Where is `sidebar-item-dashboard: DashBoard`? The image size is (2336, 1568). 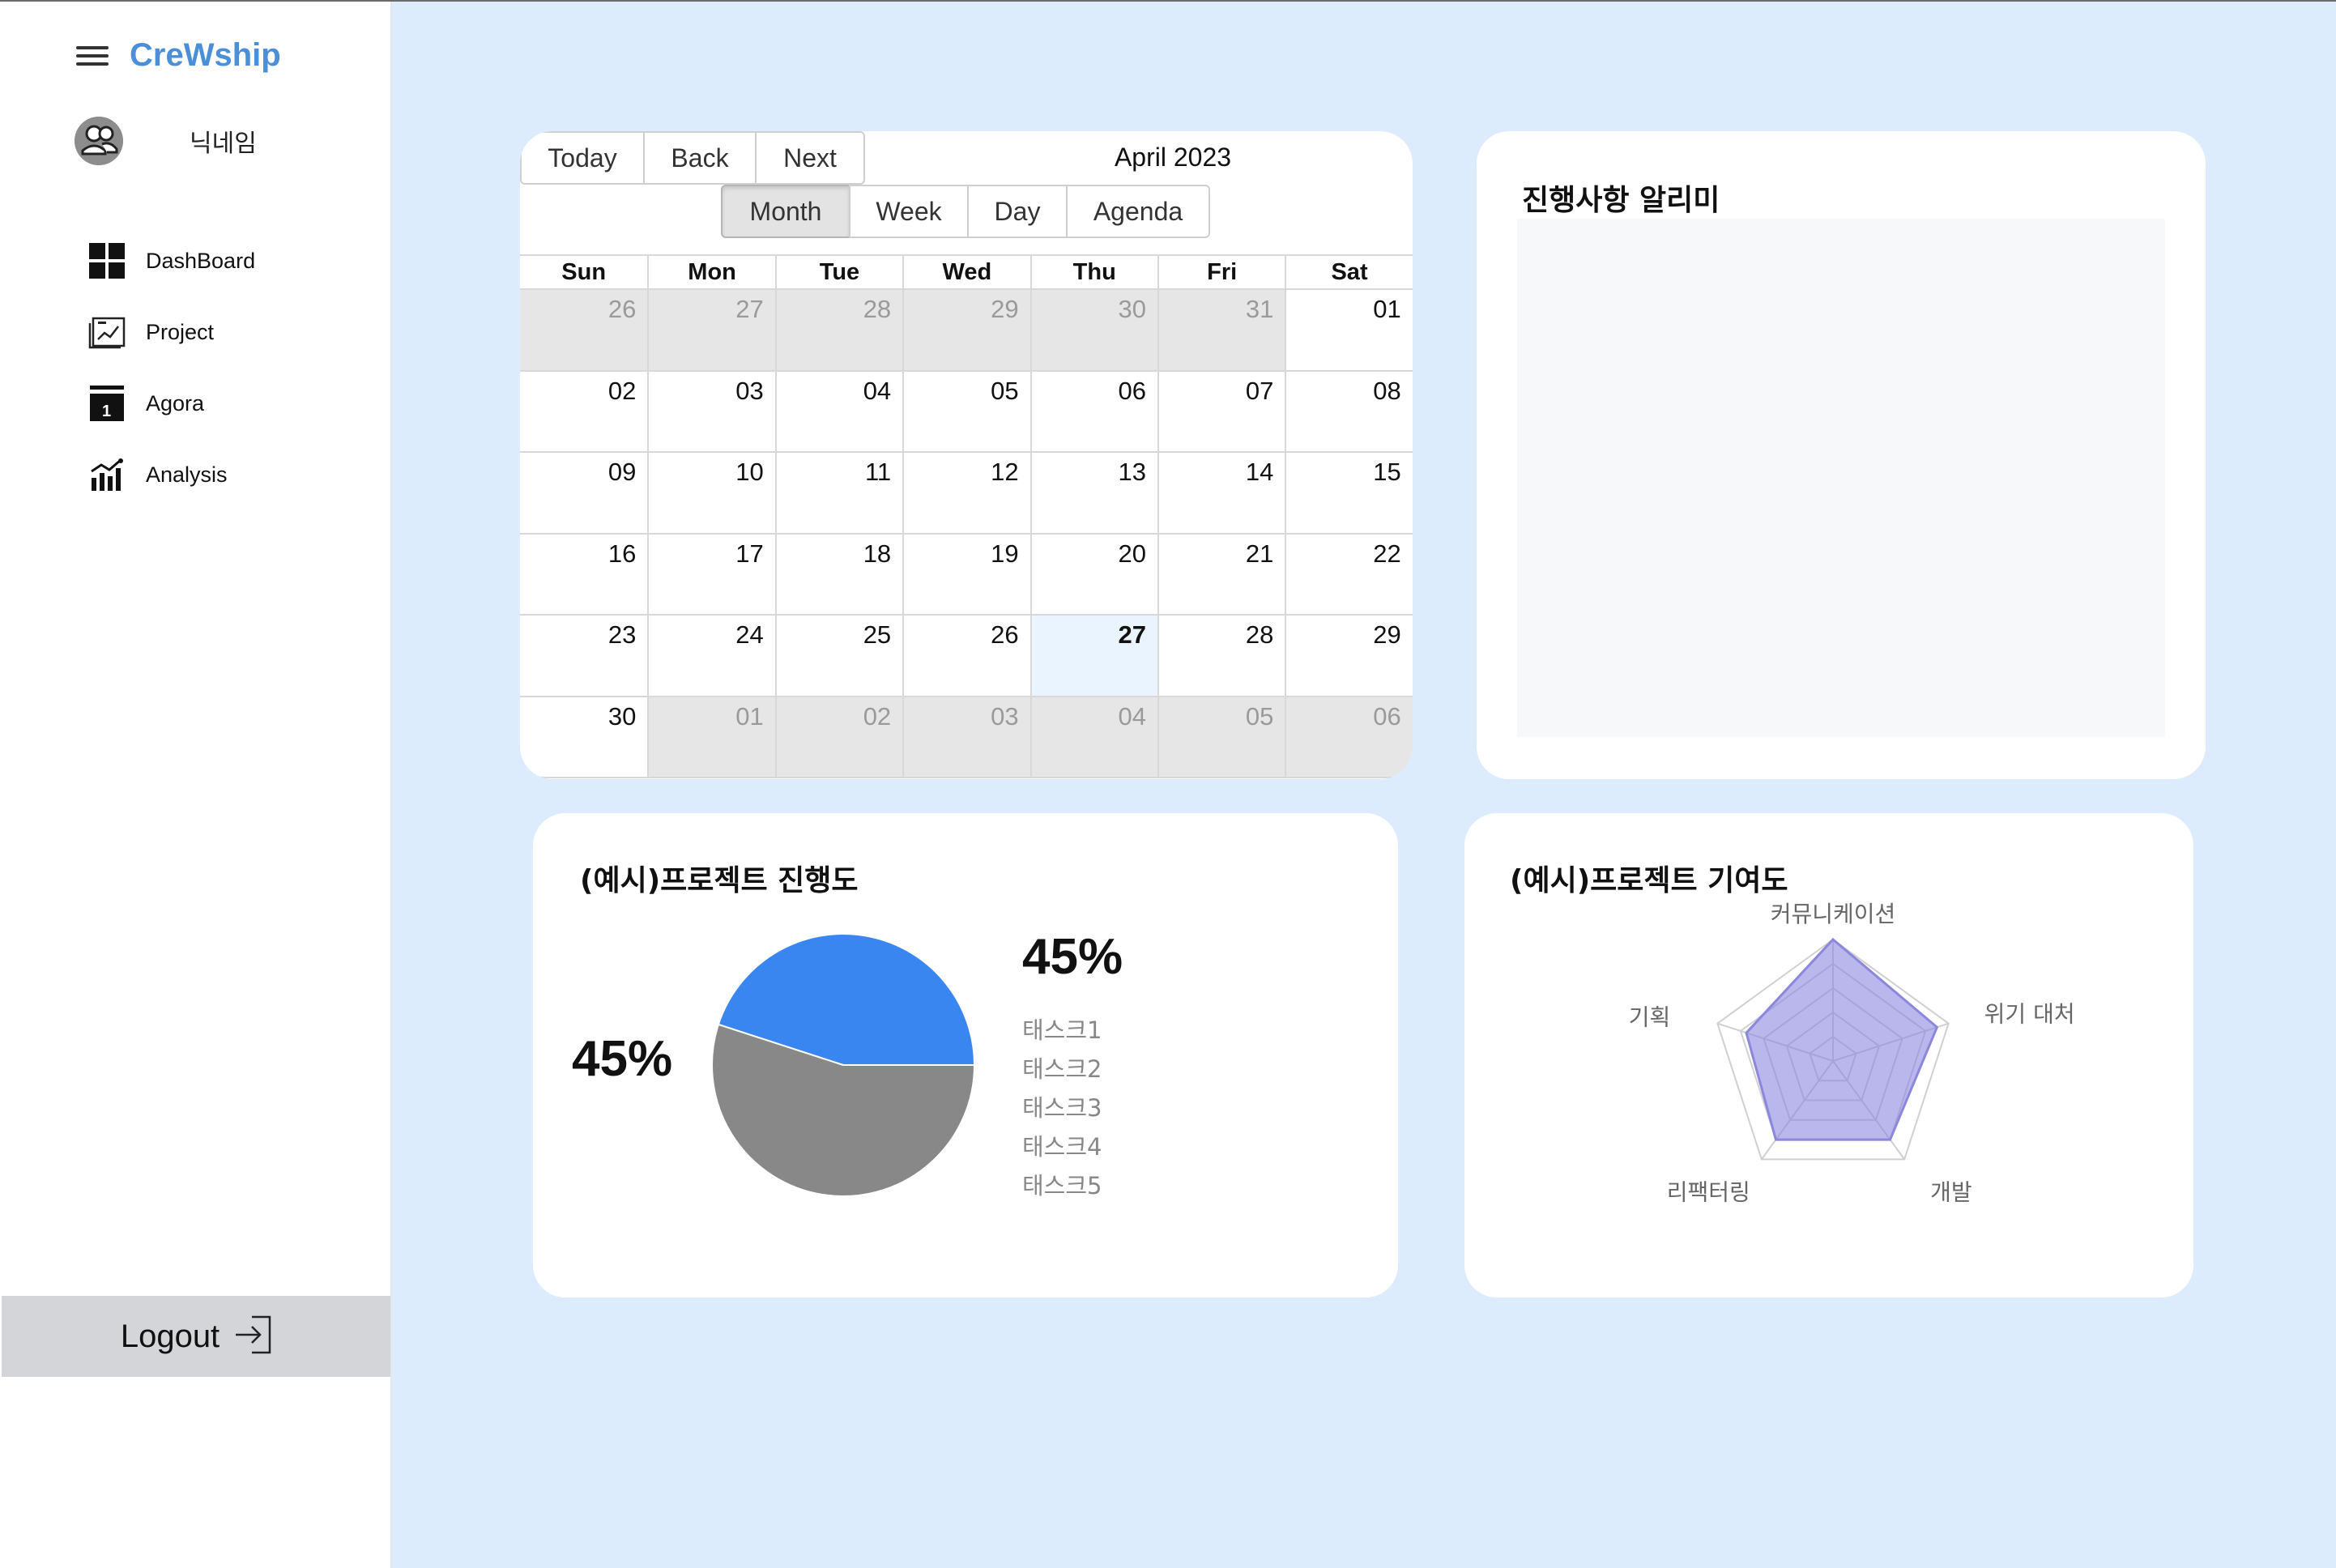
sidebar-item-dashboard: DashBoard is located at coordinates (171, 260).